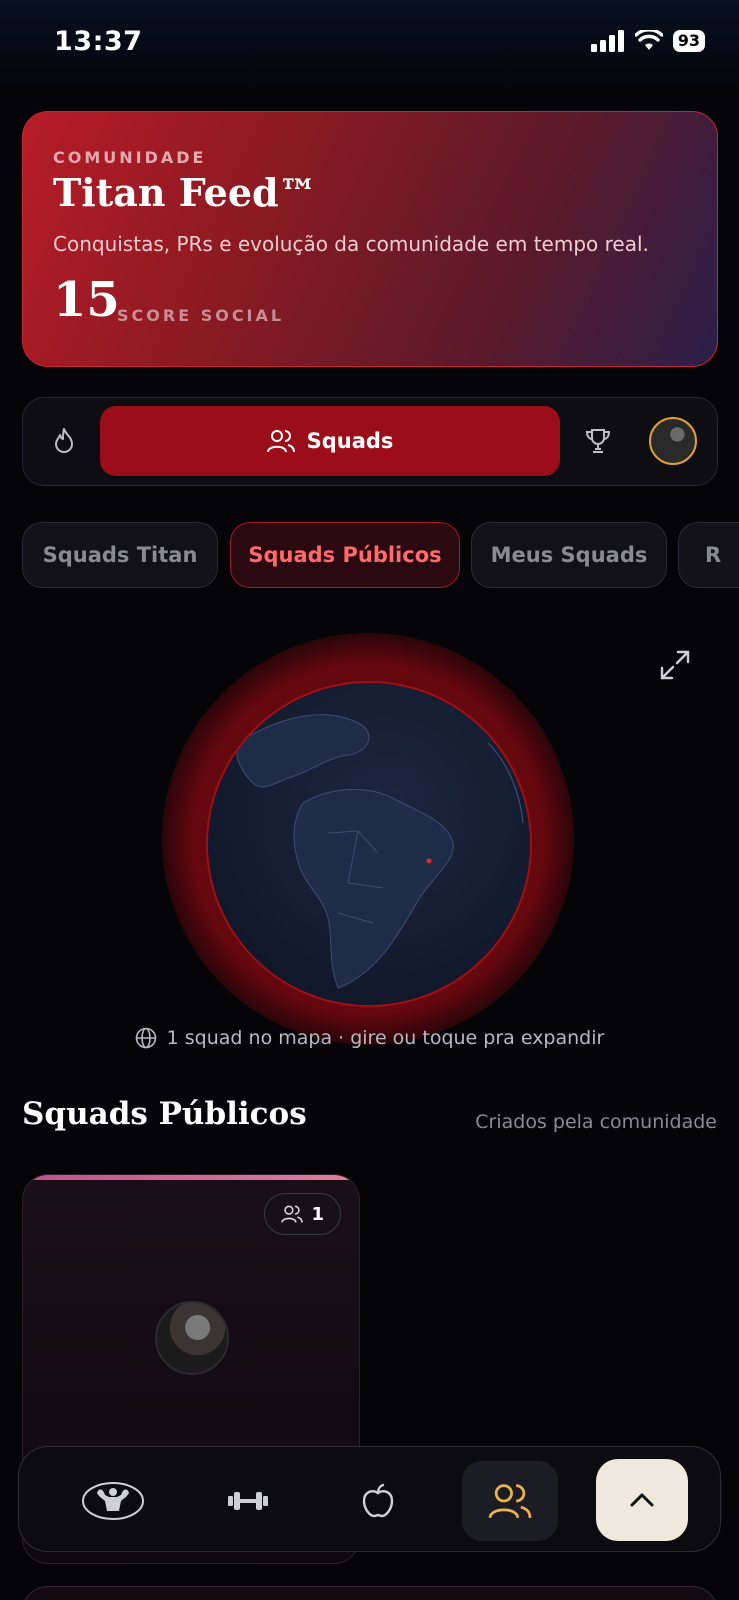  Describe the element at coordinates (130, 157) in the screenshot. I see `hero-kicker: COMUNIDADE` at that location.